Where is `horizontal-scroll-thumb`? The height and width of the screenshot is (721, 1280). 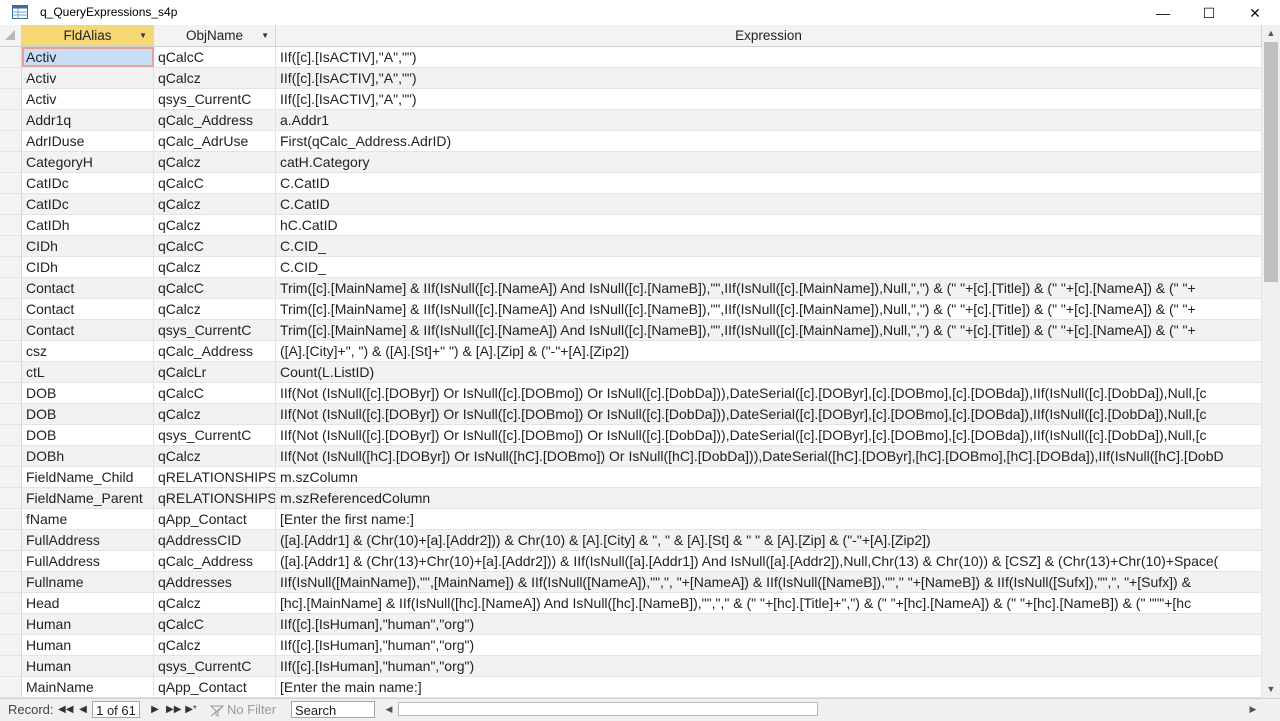 horizontal-scroll-thumb is located at coordinates (608, 709).